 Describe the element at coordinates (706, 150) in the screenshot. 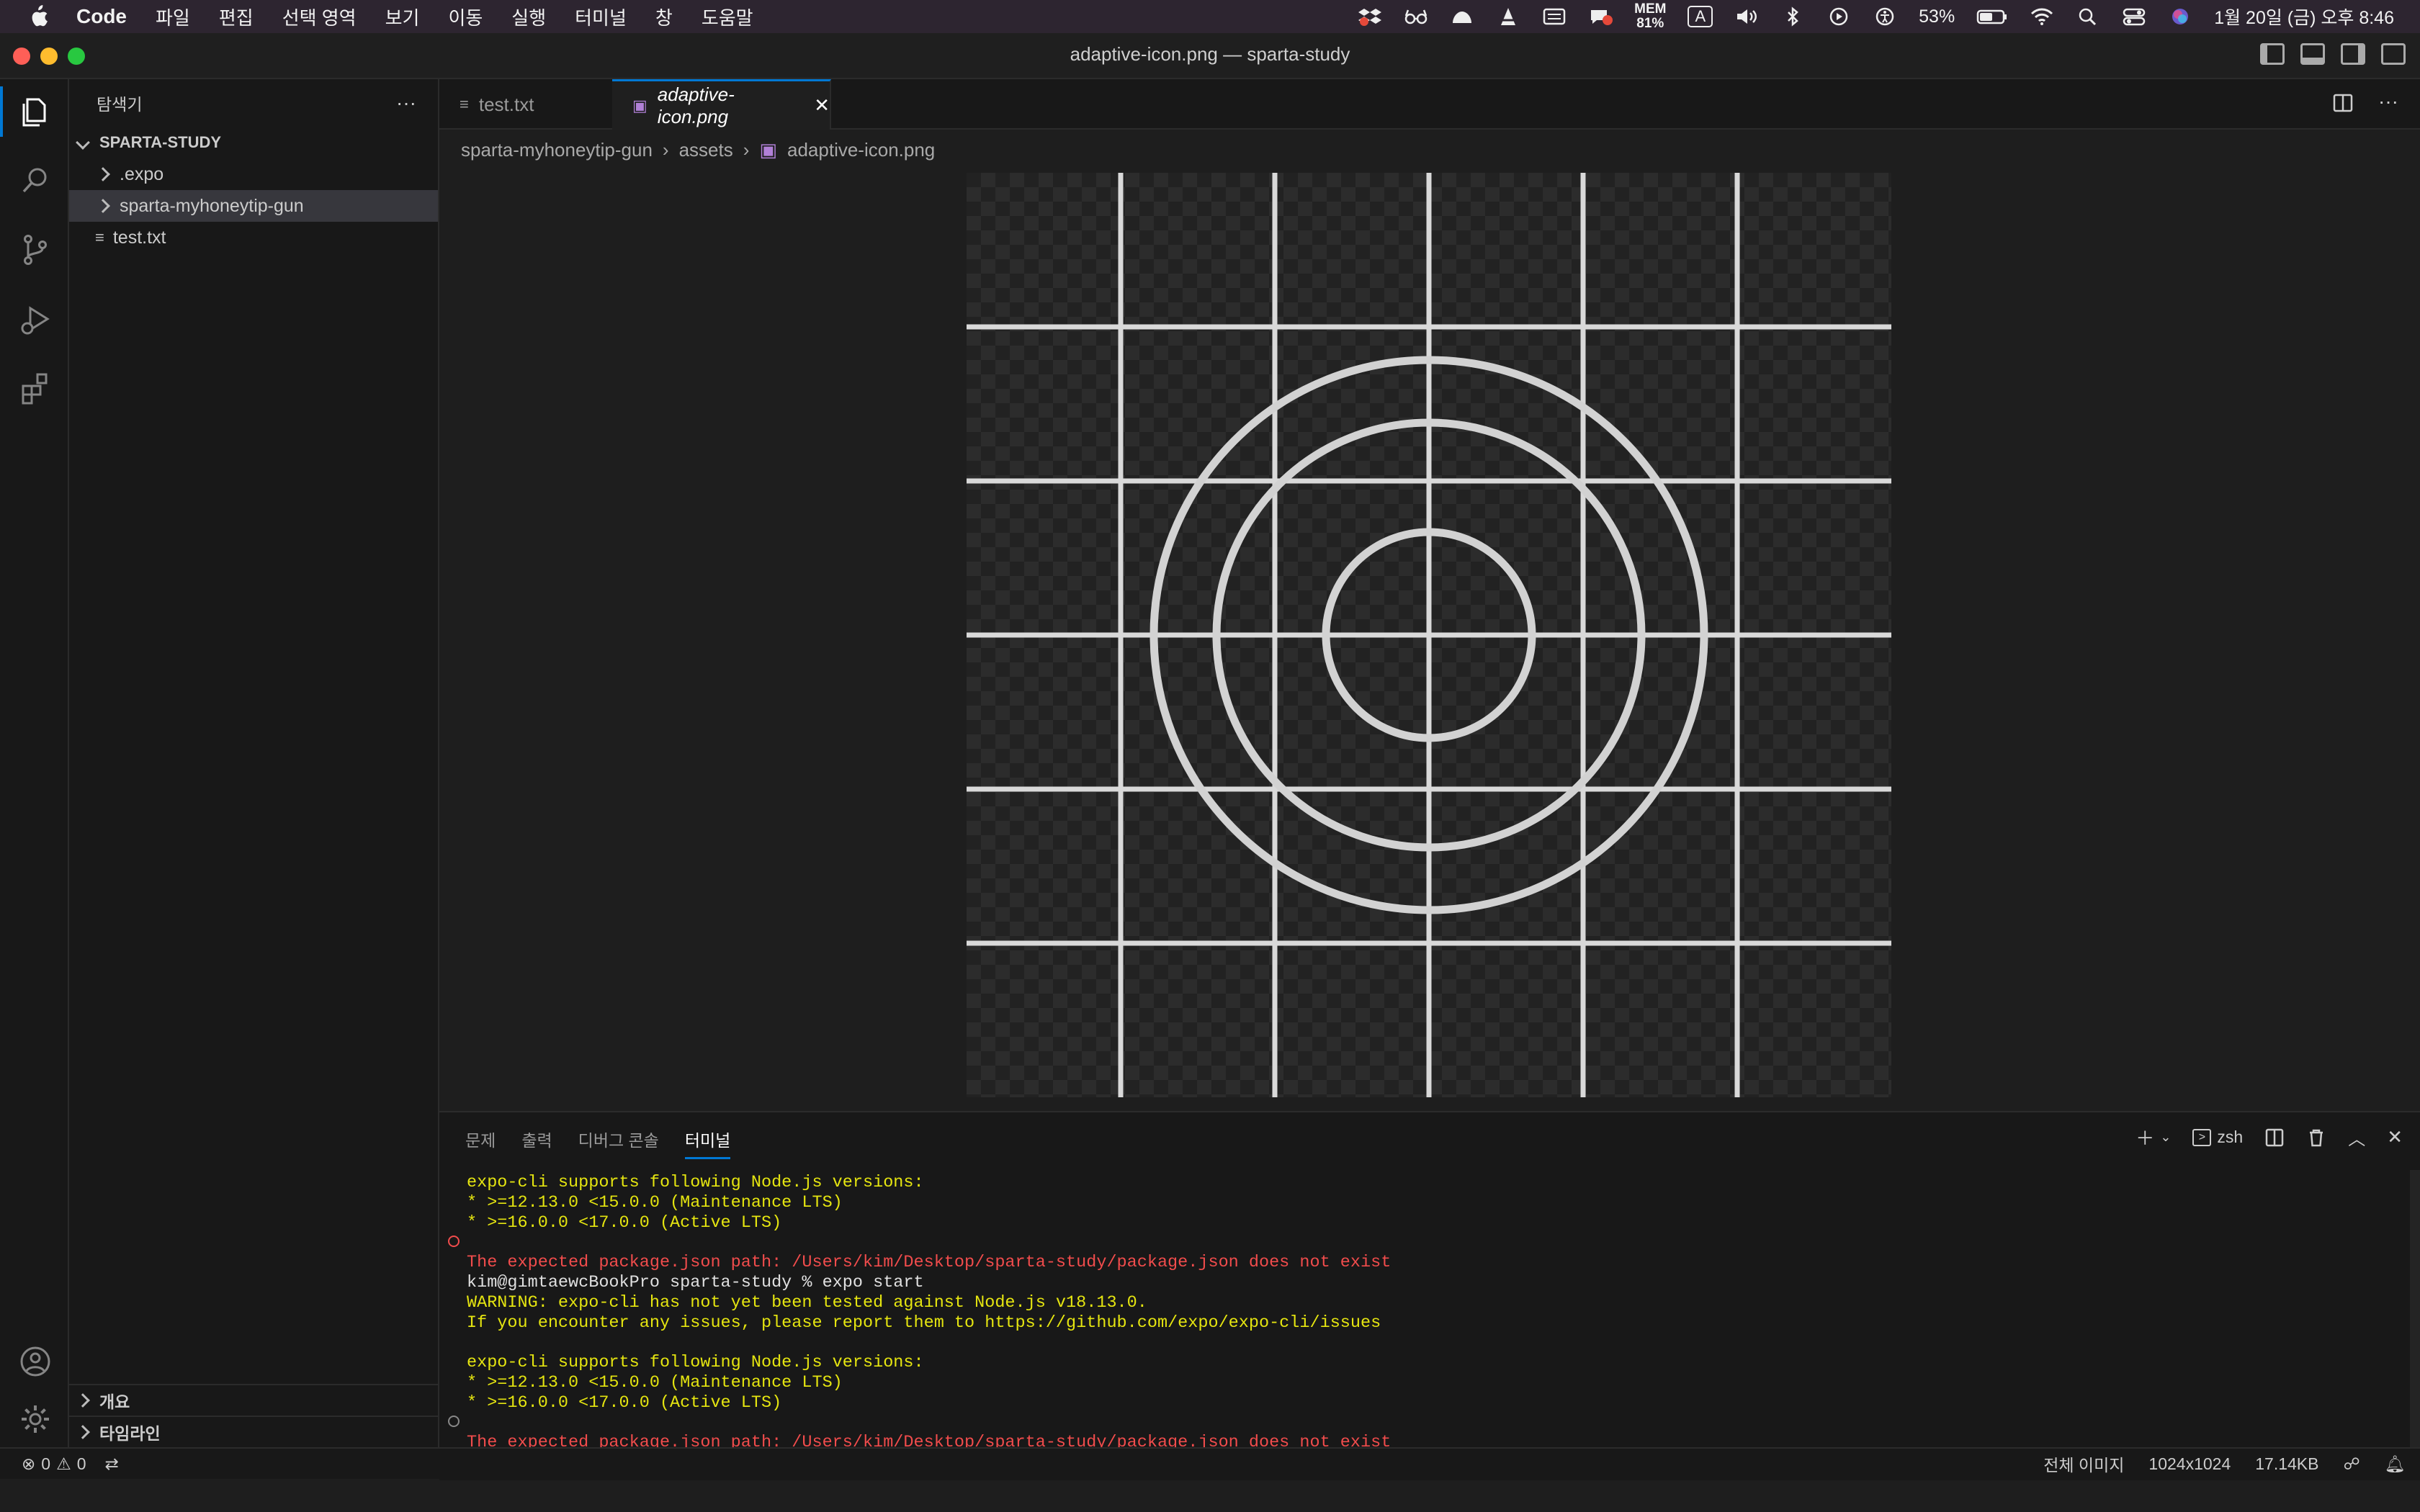

I see `breadcrumb-folder: assets` at that location.